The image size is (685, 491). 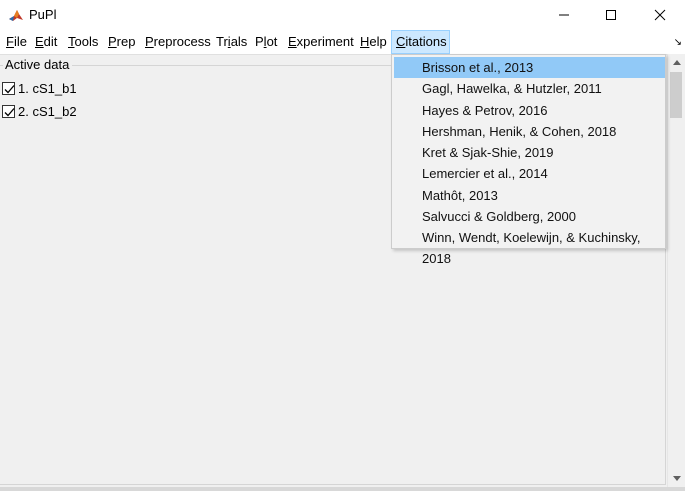 I want to click on close-icon, so click(x=660, y=15).